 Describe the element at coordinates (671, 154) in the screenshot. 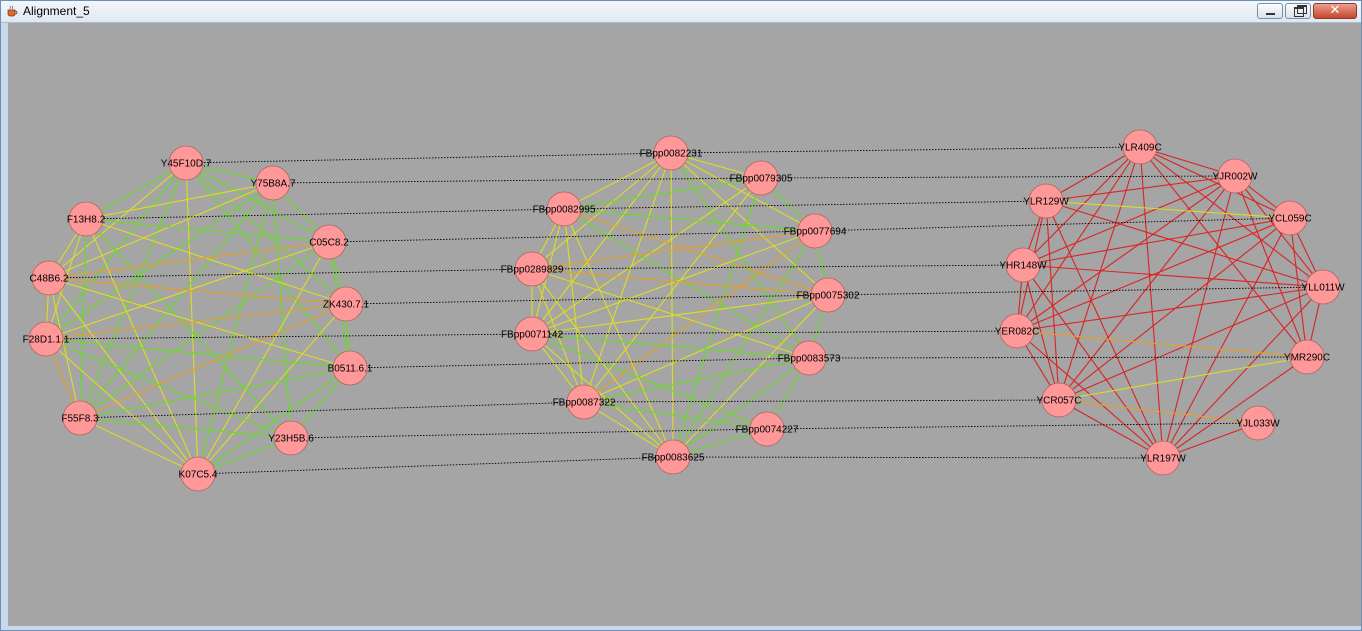

I see `node-label: FBpp0082231` at that location.